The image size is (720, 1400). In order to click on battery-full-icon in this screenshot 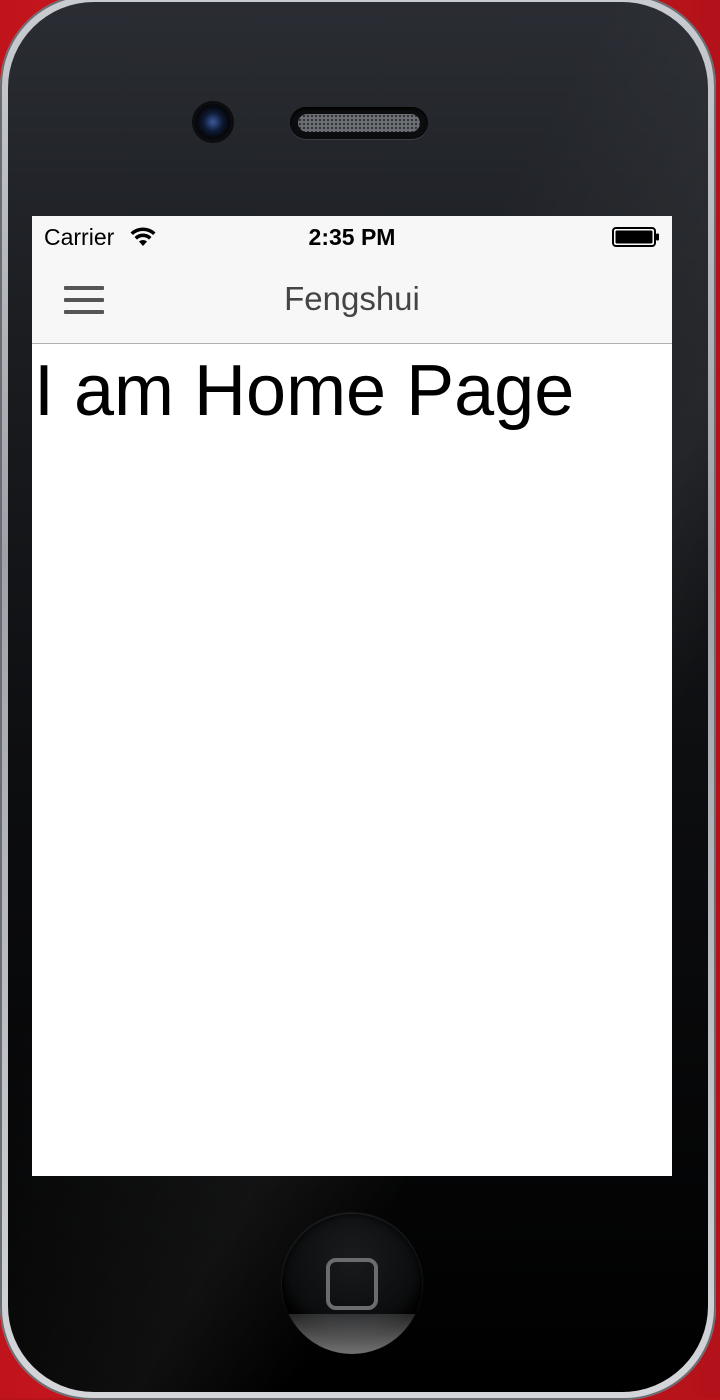, I will do `click(635, 237)`.